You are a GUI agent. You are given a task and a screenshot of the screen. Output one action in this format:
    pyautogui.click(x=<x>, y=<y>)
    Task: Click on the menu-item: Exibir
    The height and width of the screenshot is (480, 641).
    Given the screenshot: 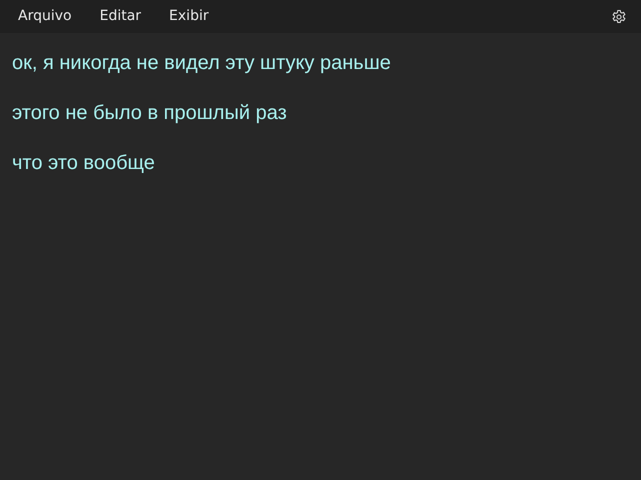 What is the action you would take?
    pyautogui.click(x=189, y=16)
    